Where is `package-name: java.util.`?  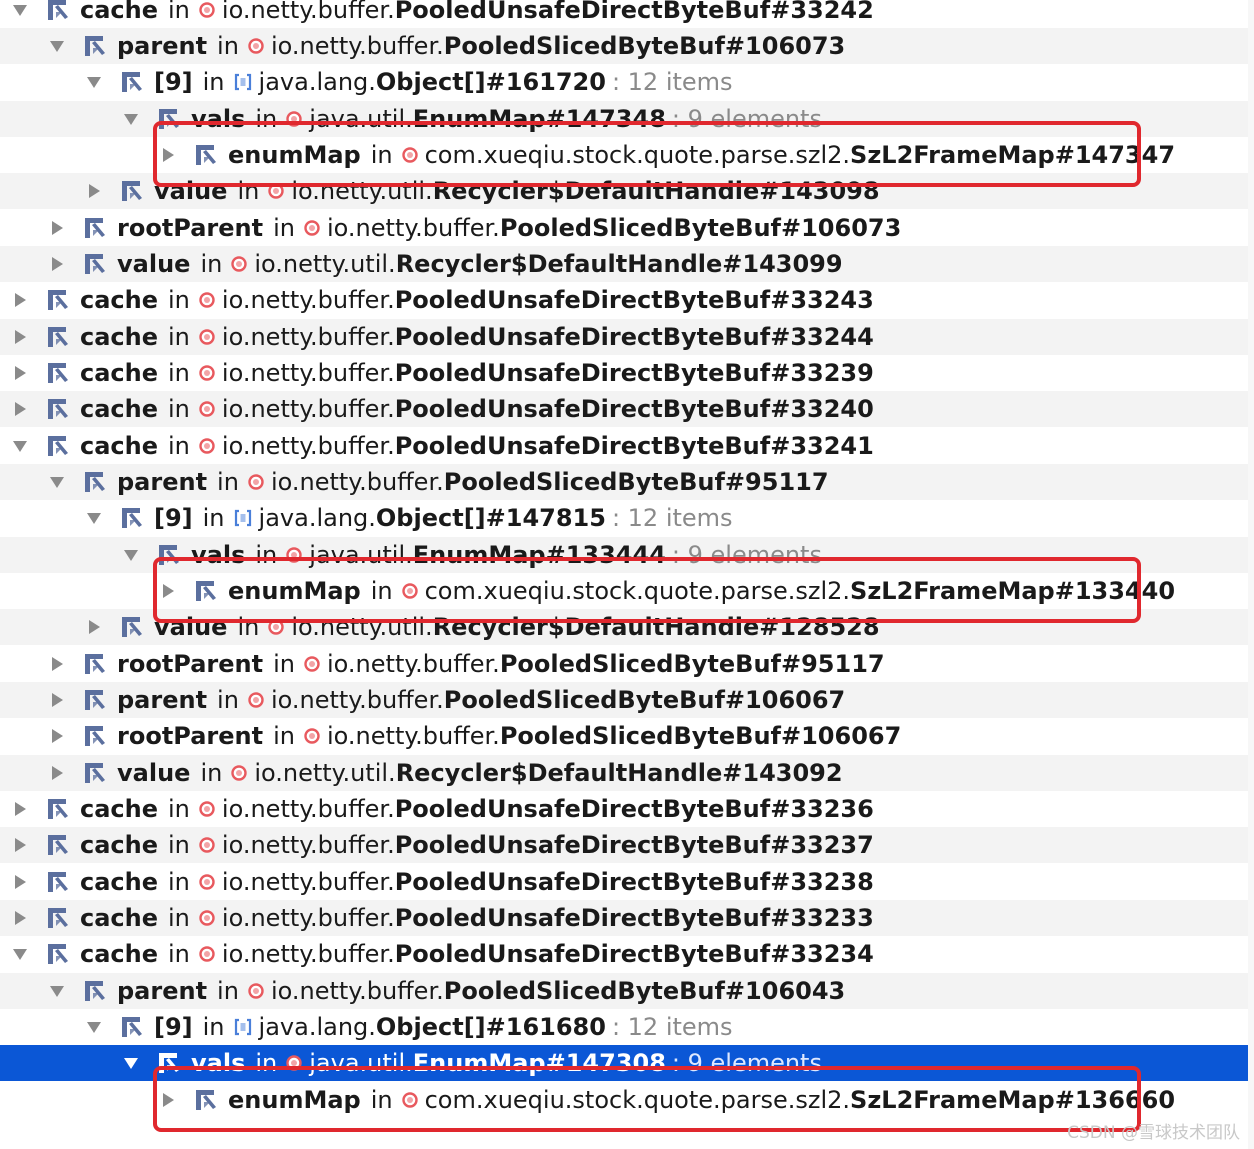 package-name: java.util. is located at coordinates (361, 1063).